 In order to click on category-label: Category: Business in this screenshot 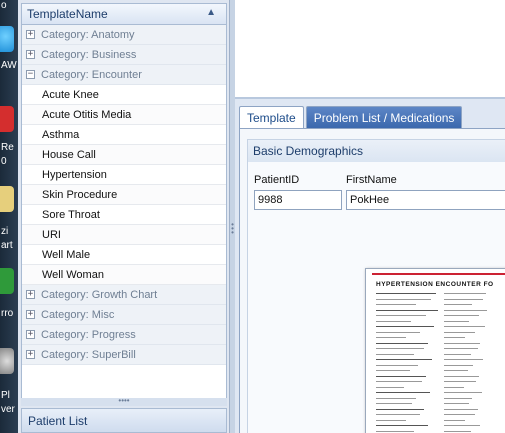, I will do `click(89, 54)`.